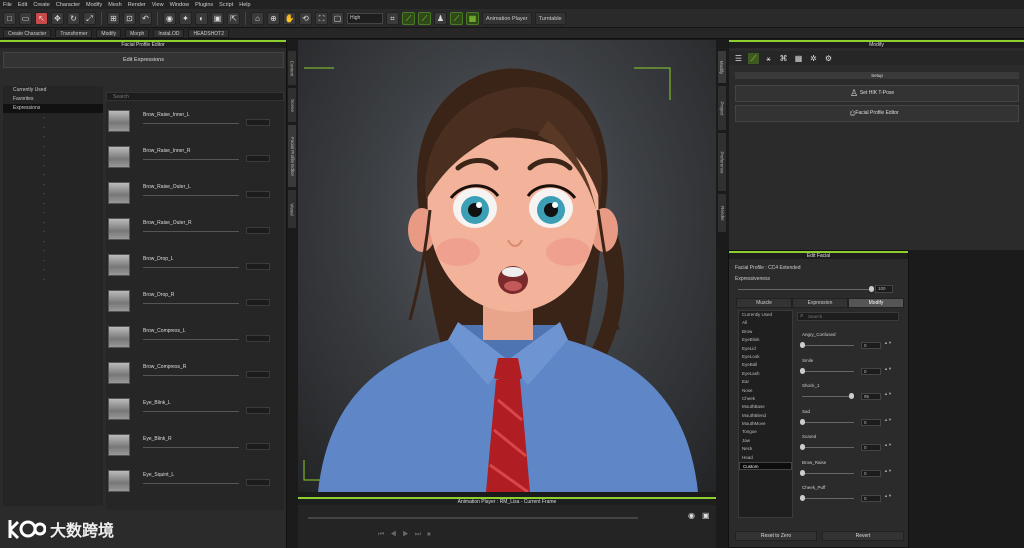 The width and height of the screenshot is (1024, 548). I want to click on list-item: MouthBlend, so click(765, 416).